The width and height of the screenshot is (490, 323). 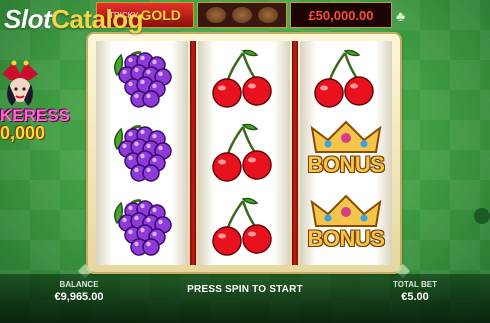 What do you see at coordinates (45, 105) in the screenshot?
I see `side-promo: KERESS 0,000` at bounding box center [45, 105].